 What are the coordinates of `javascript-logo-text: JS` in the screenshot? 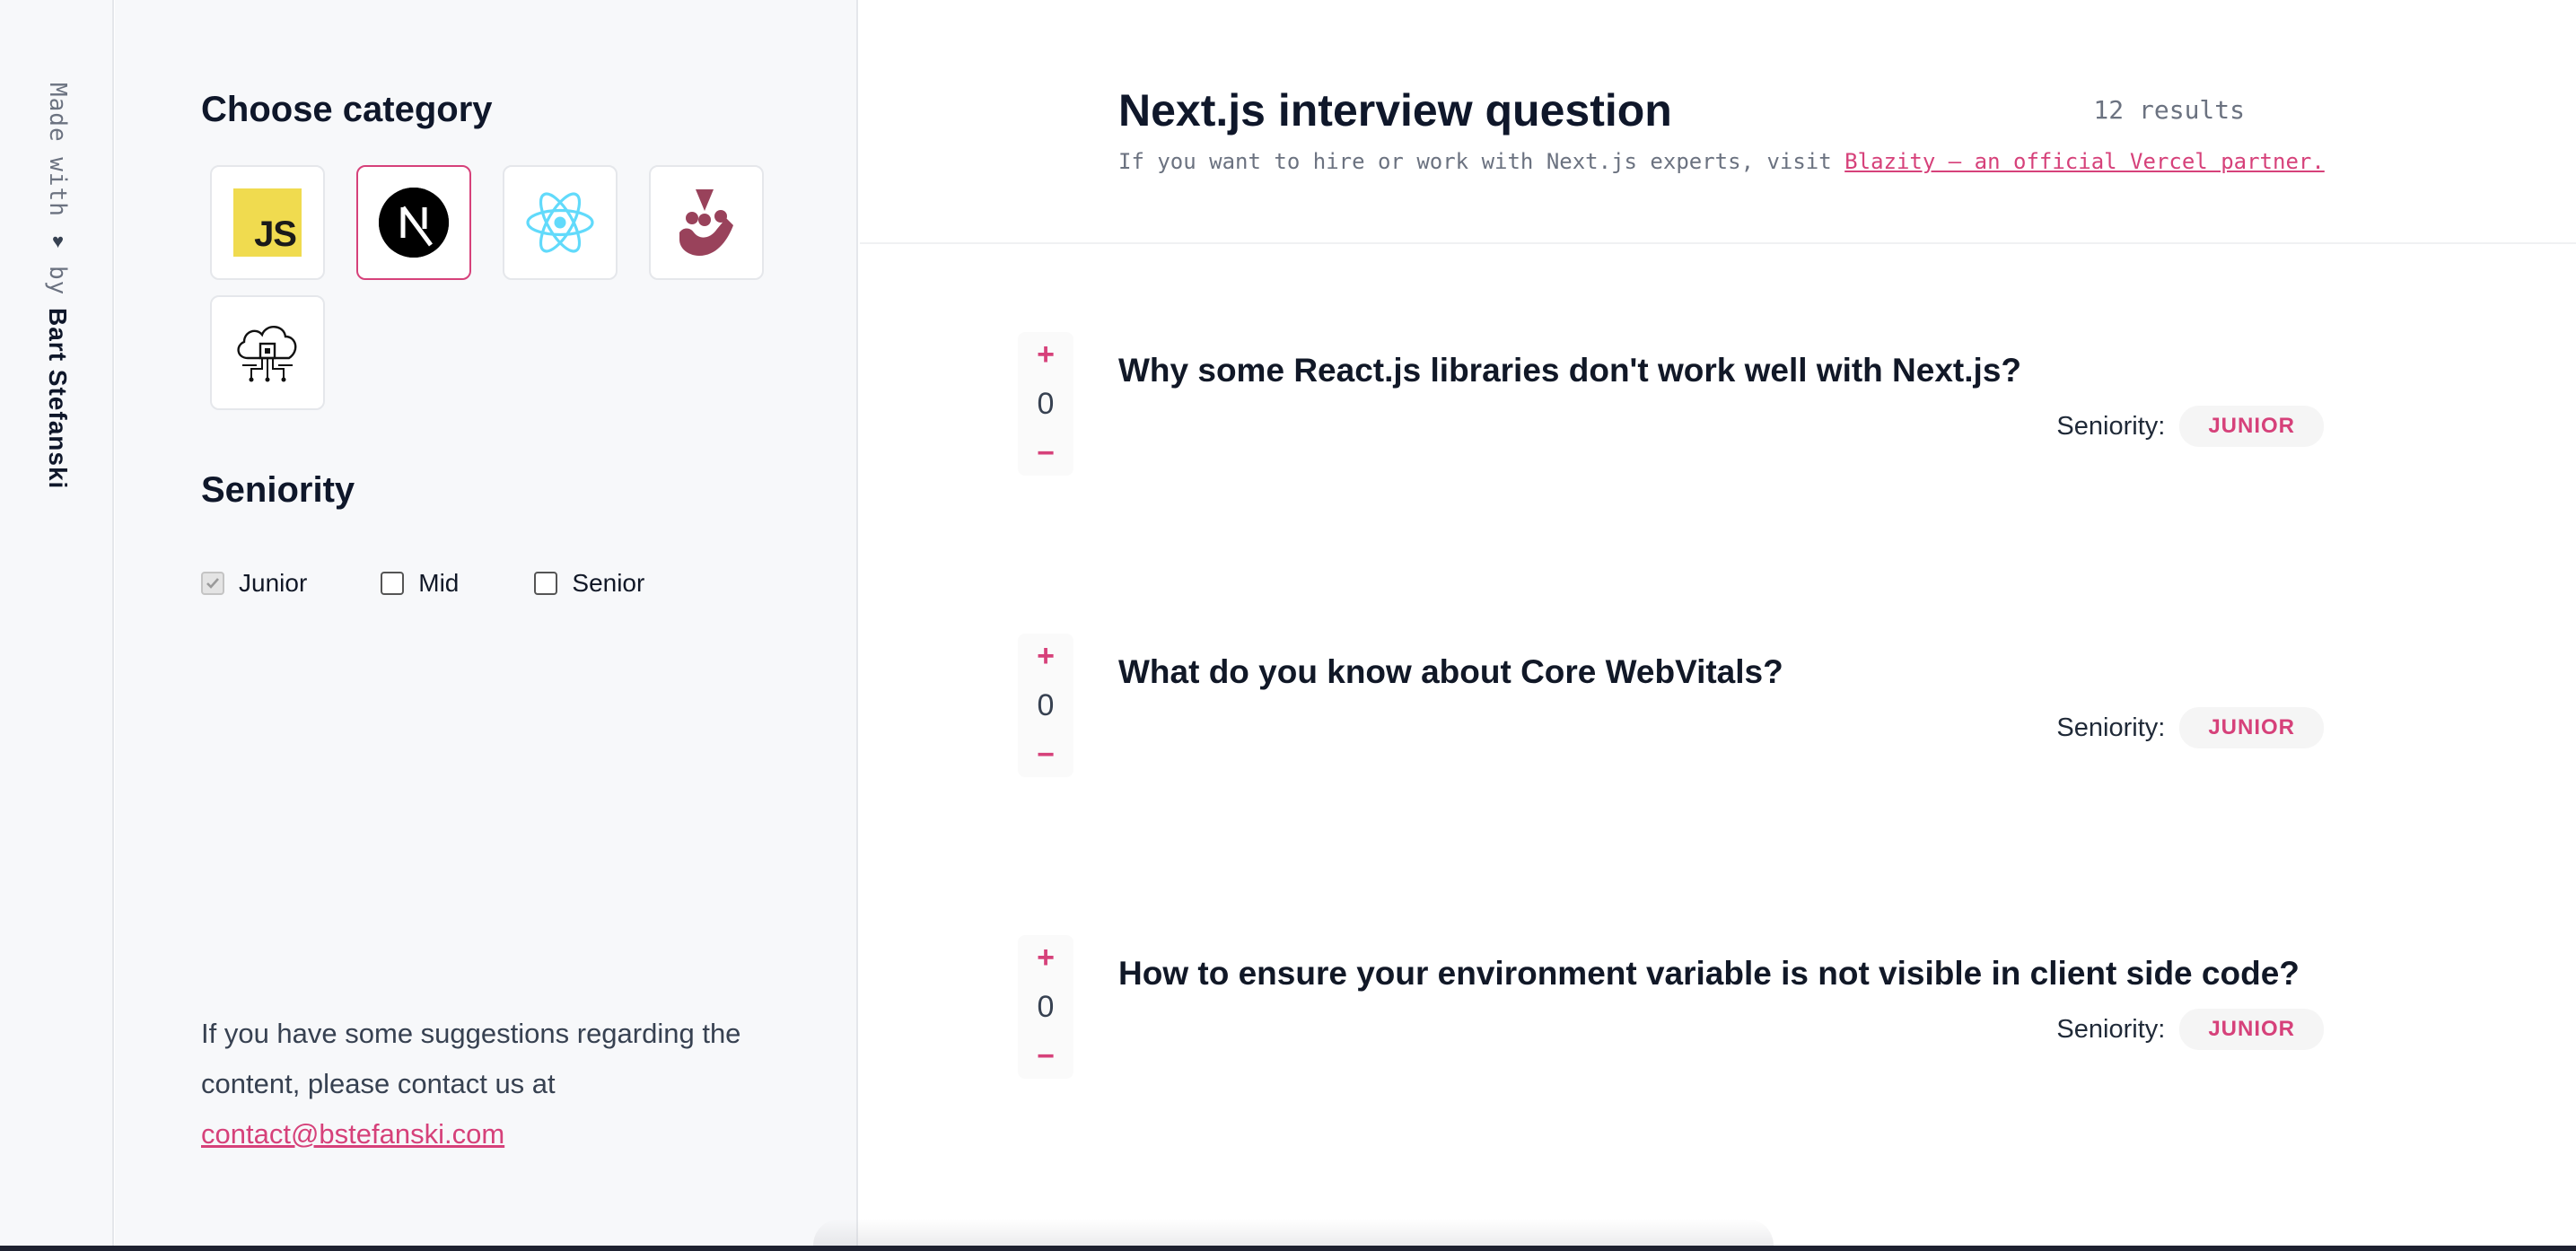 It's located at (275, 234).